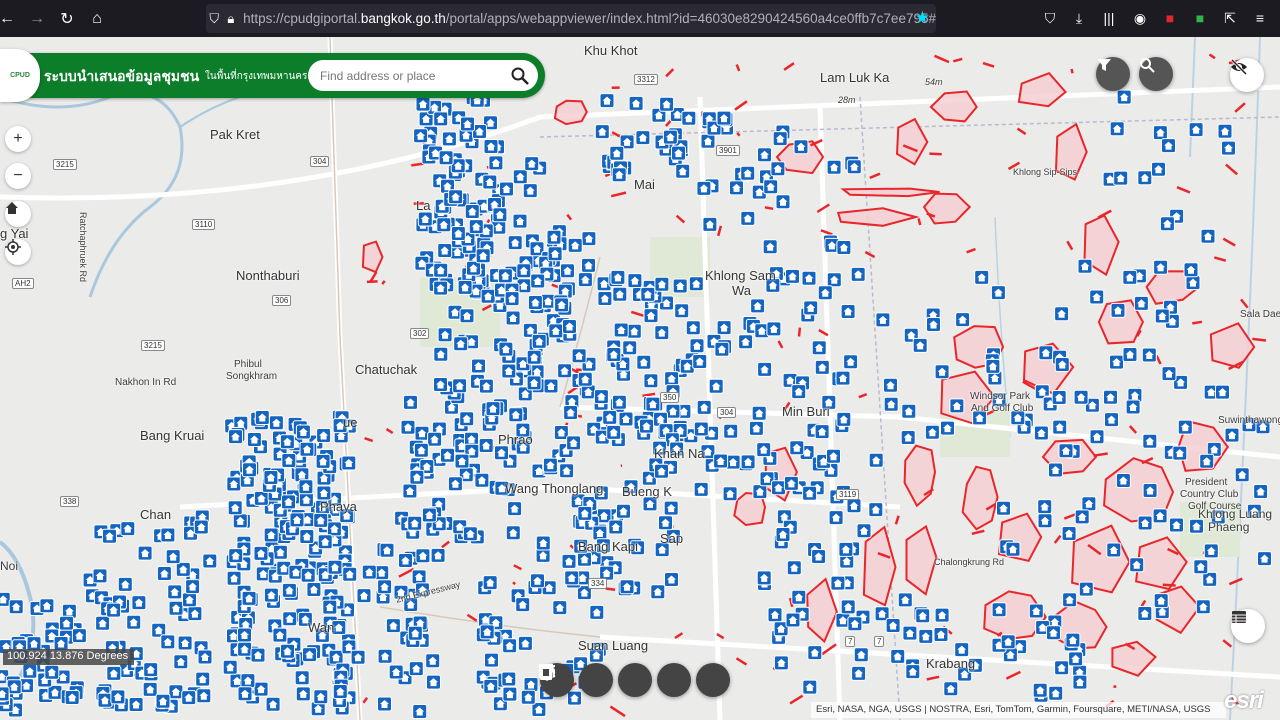  I want to click on locate-button, so click(18, 252).